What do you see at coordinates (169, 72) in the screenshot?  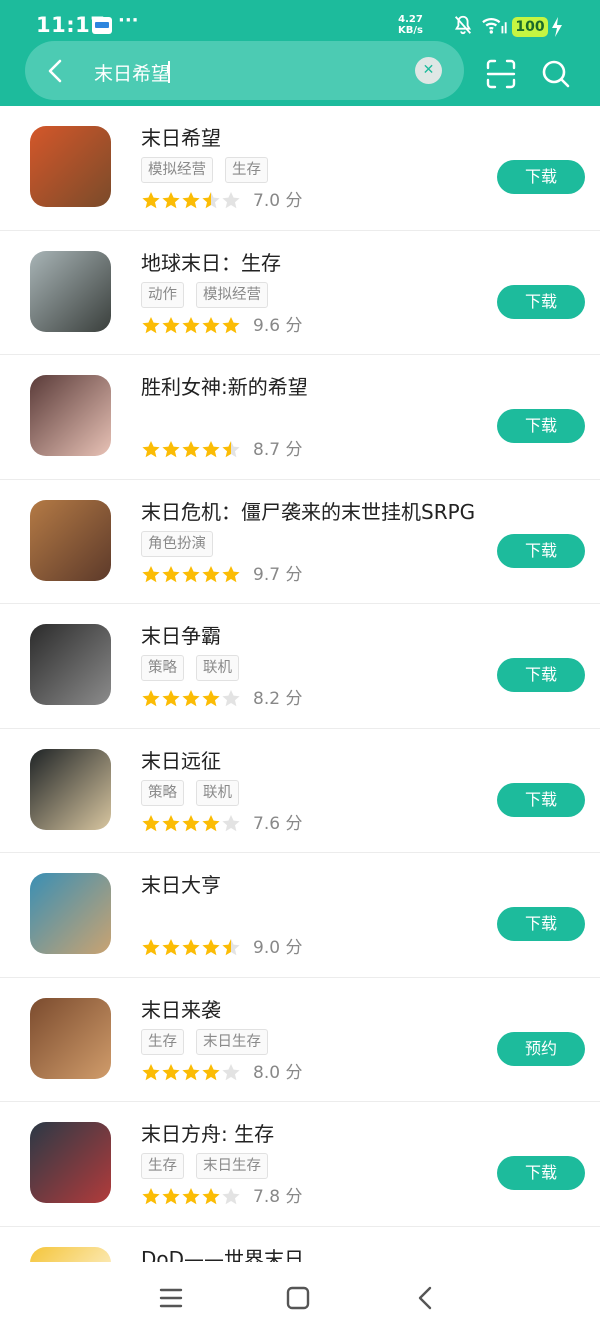 I see `text-cursor` at bounding box center [169, 72].